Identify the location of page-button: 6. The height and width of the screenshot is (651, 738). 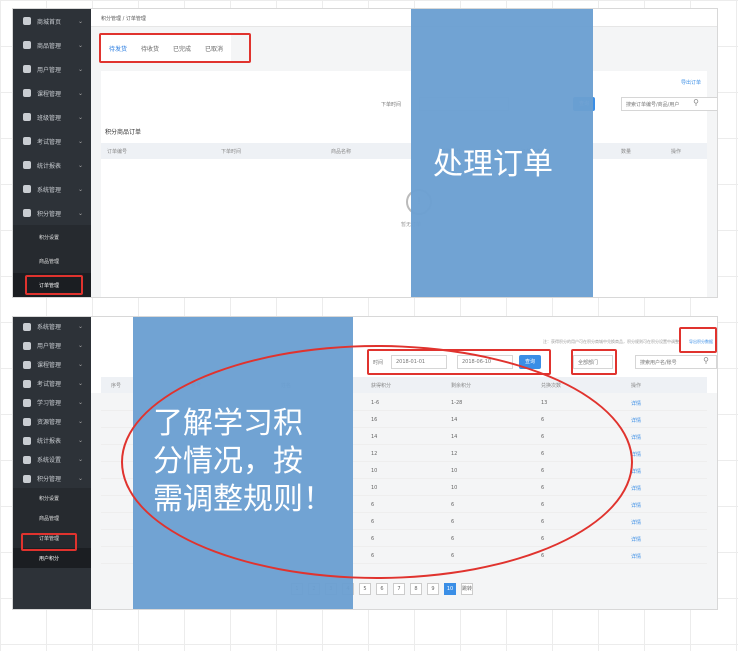
(382, 589).